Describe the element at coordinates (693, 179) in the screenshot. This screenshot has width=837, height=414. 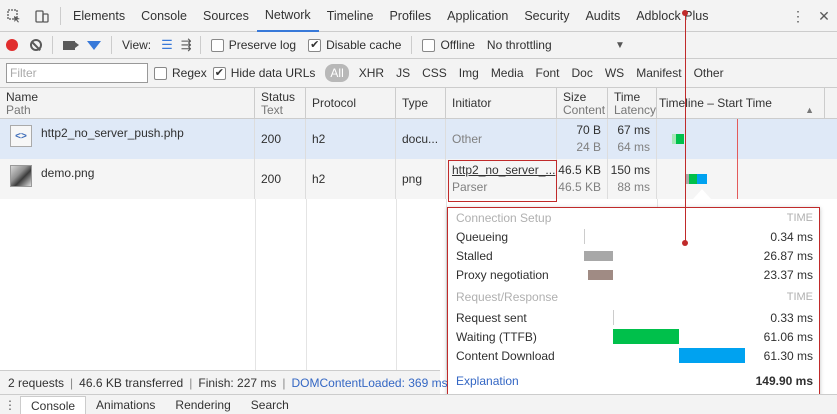
I see `waterfall-ttfb-bar` at that location.